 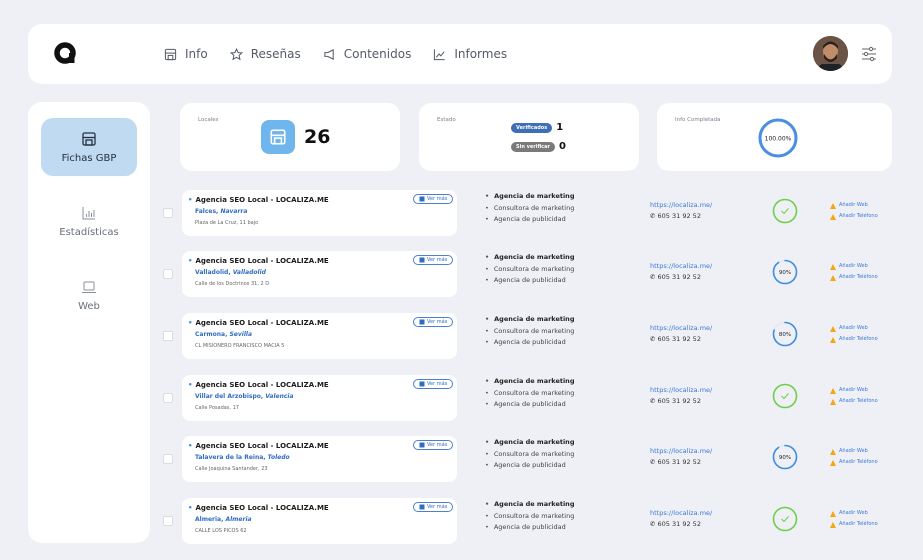 What do you see at coordinates (532, 127) in the screenshot?
I see `verified-badge: Verificados` at bounding box center [532, 127].